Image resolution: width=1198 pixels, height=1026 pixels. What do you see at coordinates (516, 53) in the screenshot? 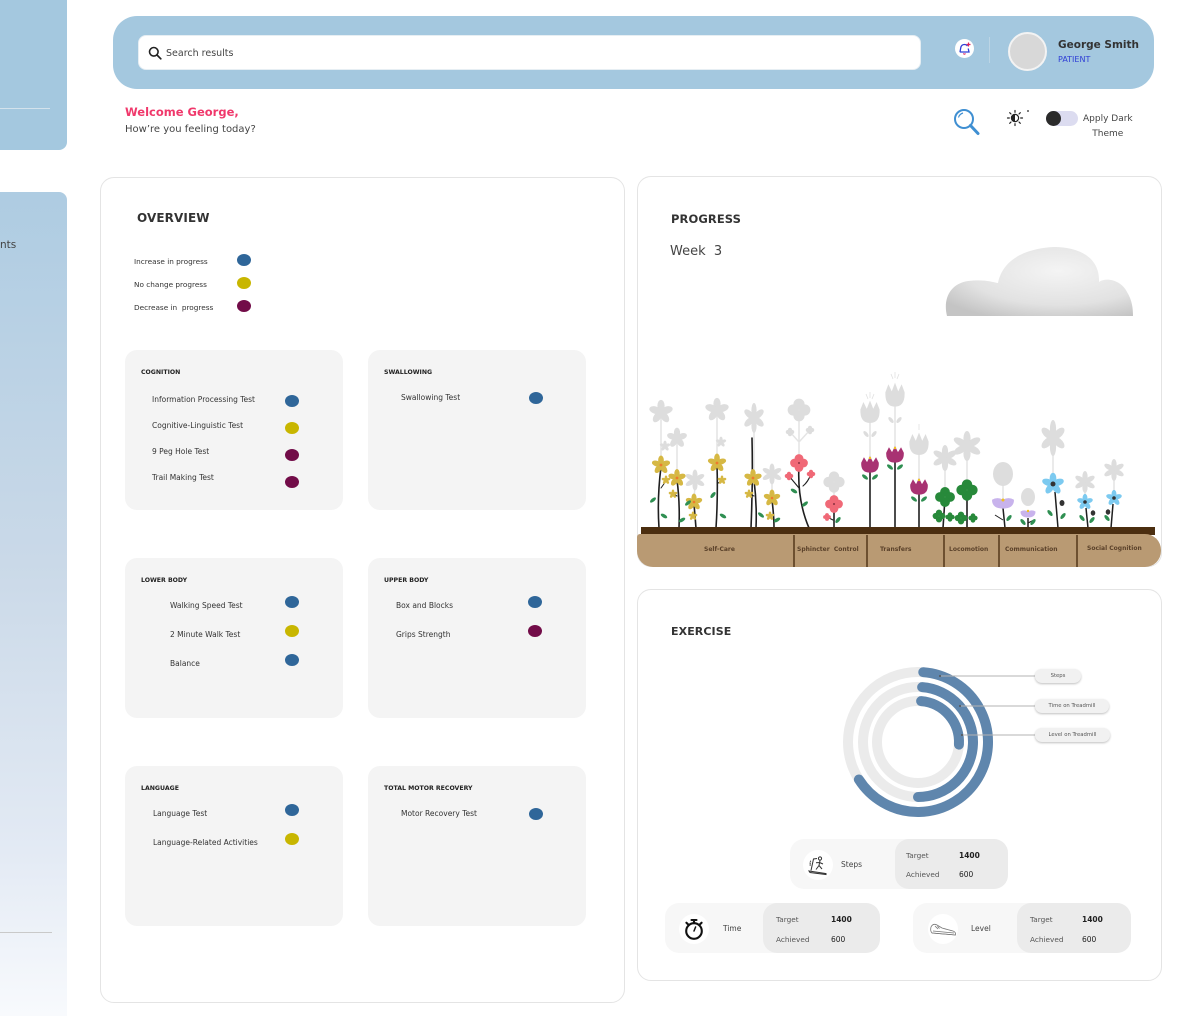
I see `search-input` at bounding box center [516, 53].